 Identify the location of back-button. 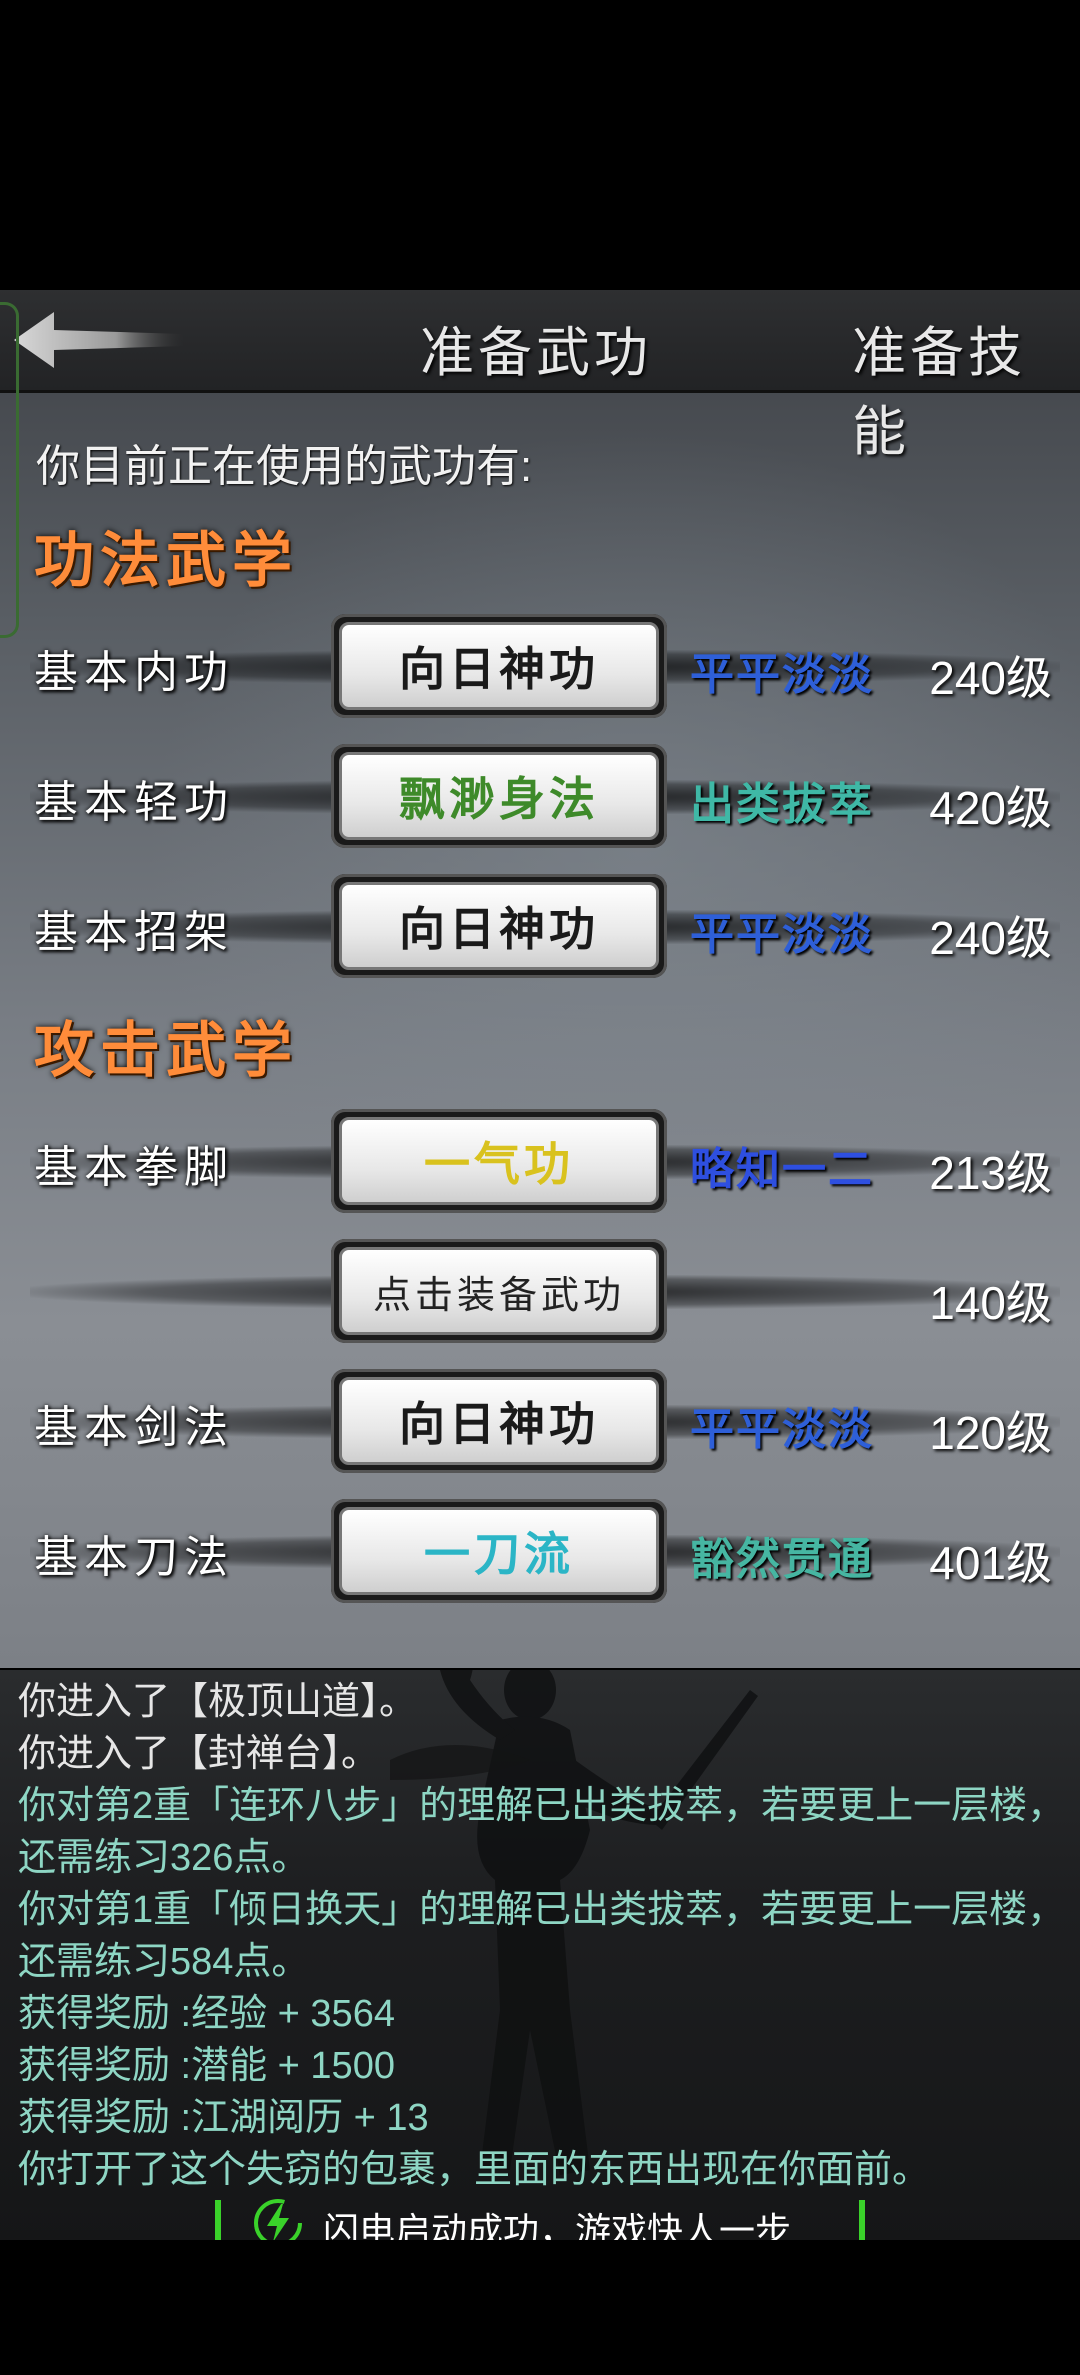
(99, 340).